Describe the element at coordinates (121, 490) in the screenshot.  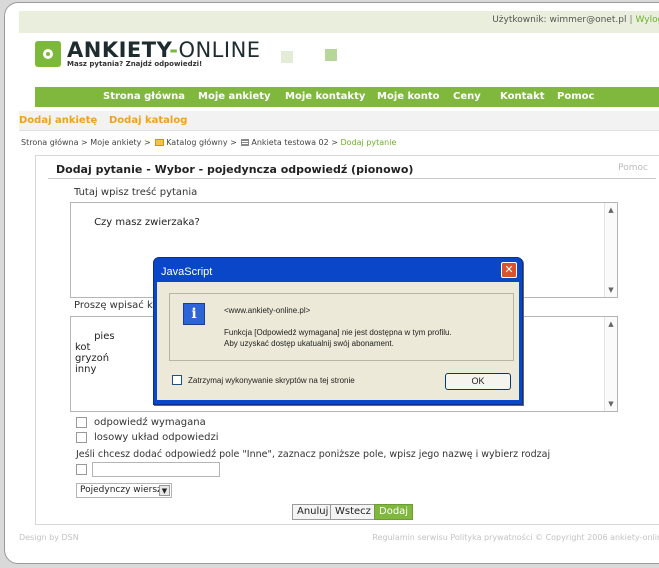
I see `select-value: Pojedynczy wiersz` at that location.